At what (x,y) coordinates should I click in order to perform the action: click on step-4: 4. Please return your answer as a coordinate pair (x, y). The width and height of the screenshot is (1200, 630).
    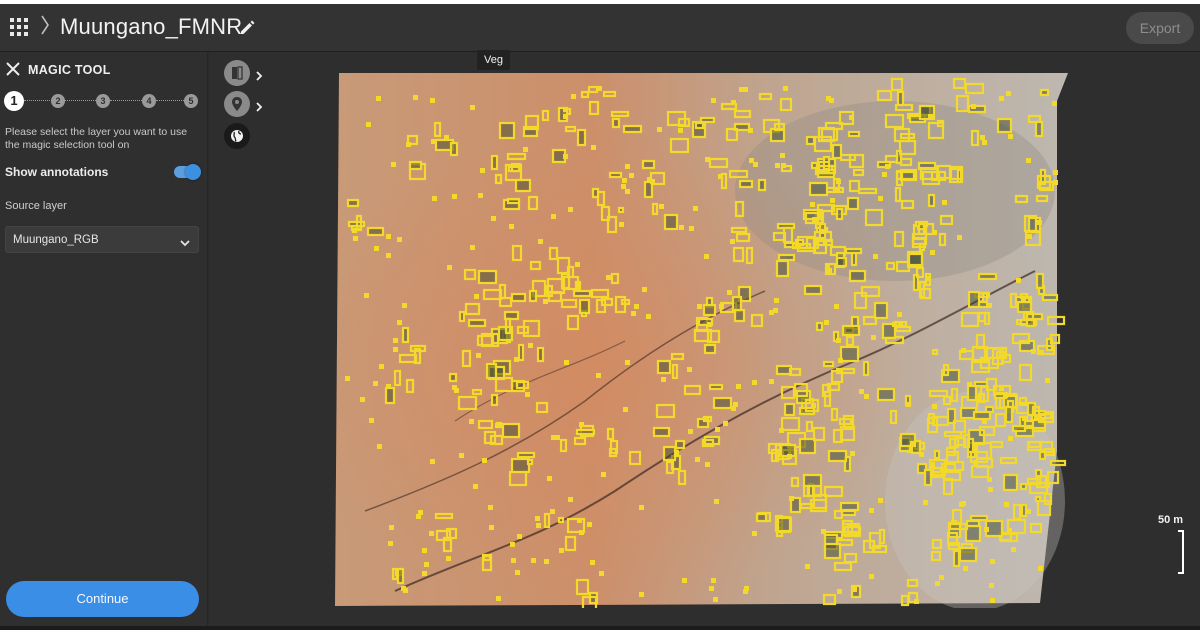
    Looking at the image, I should click on (149, 101).